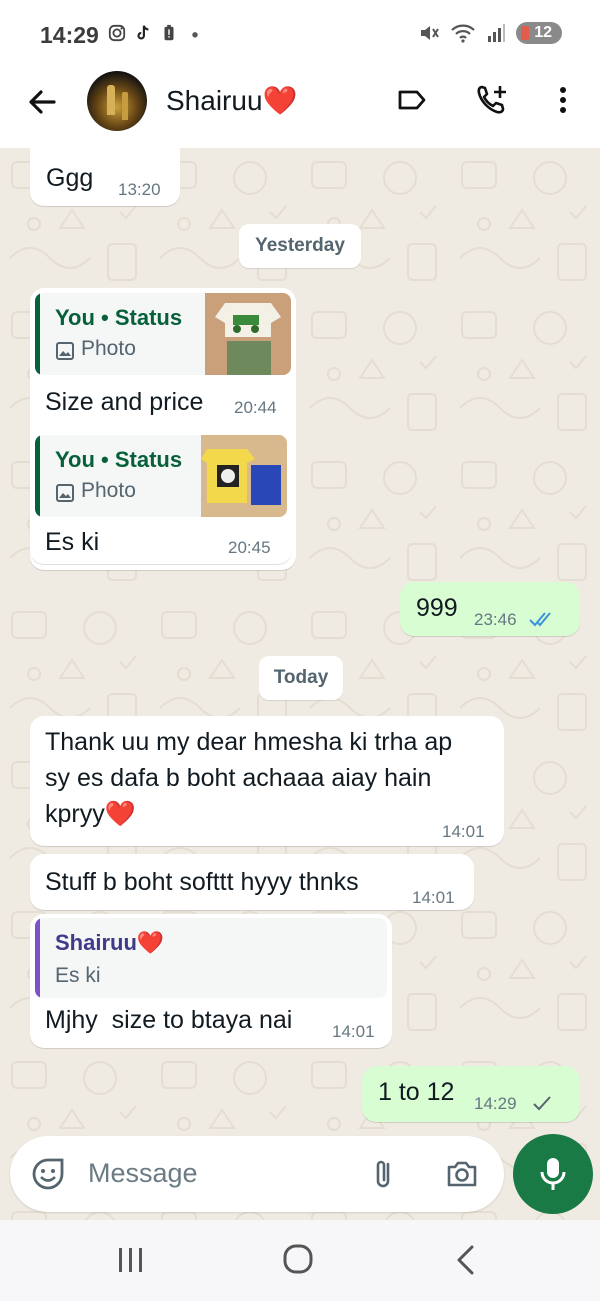 This screenshot has height=1301, width=600. I want to click on paperclip-icon, so click(384, 1174).